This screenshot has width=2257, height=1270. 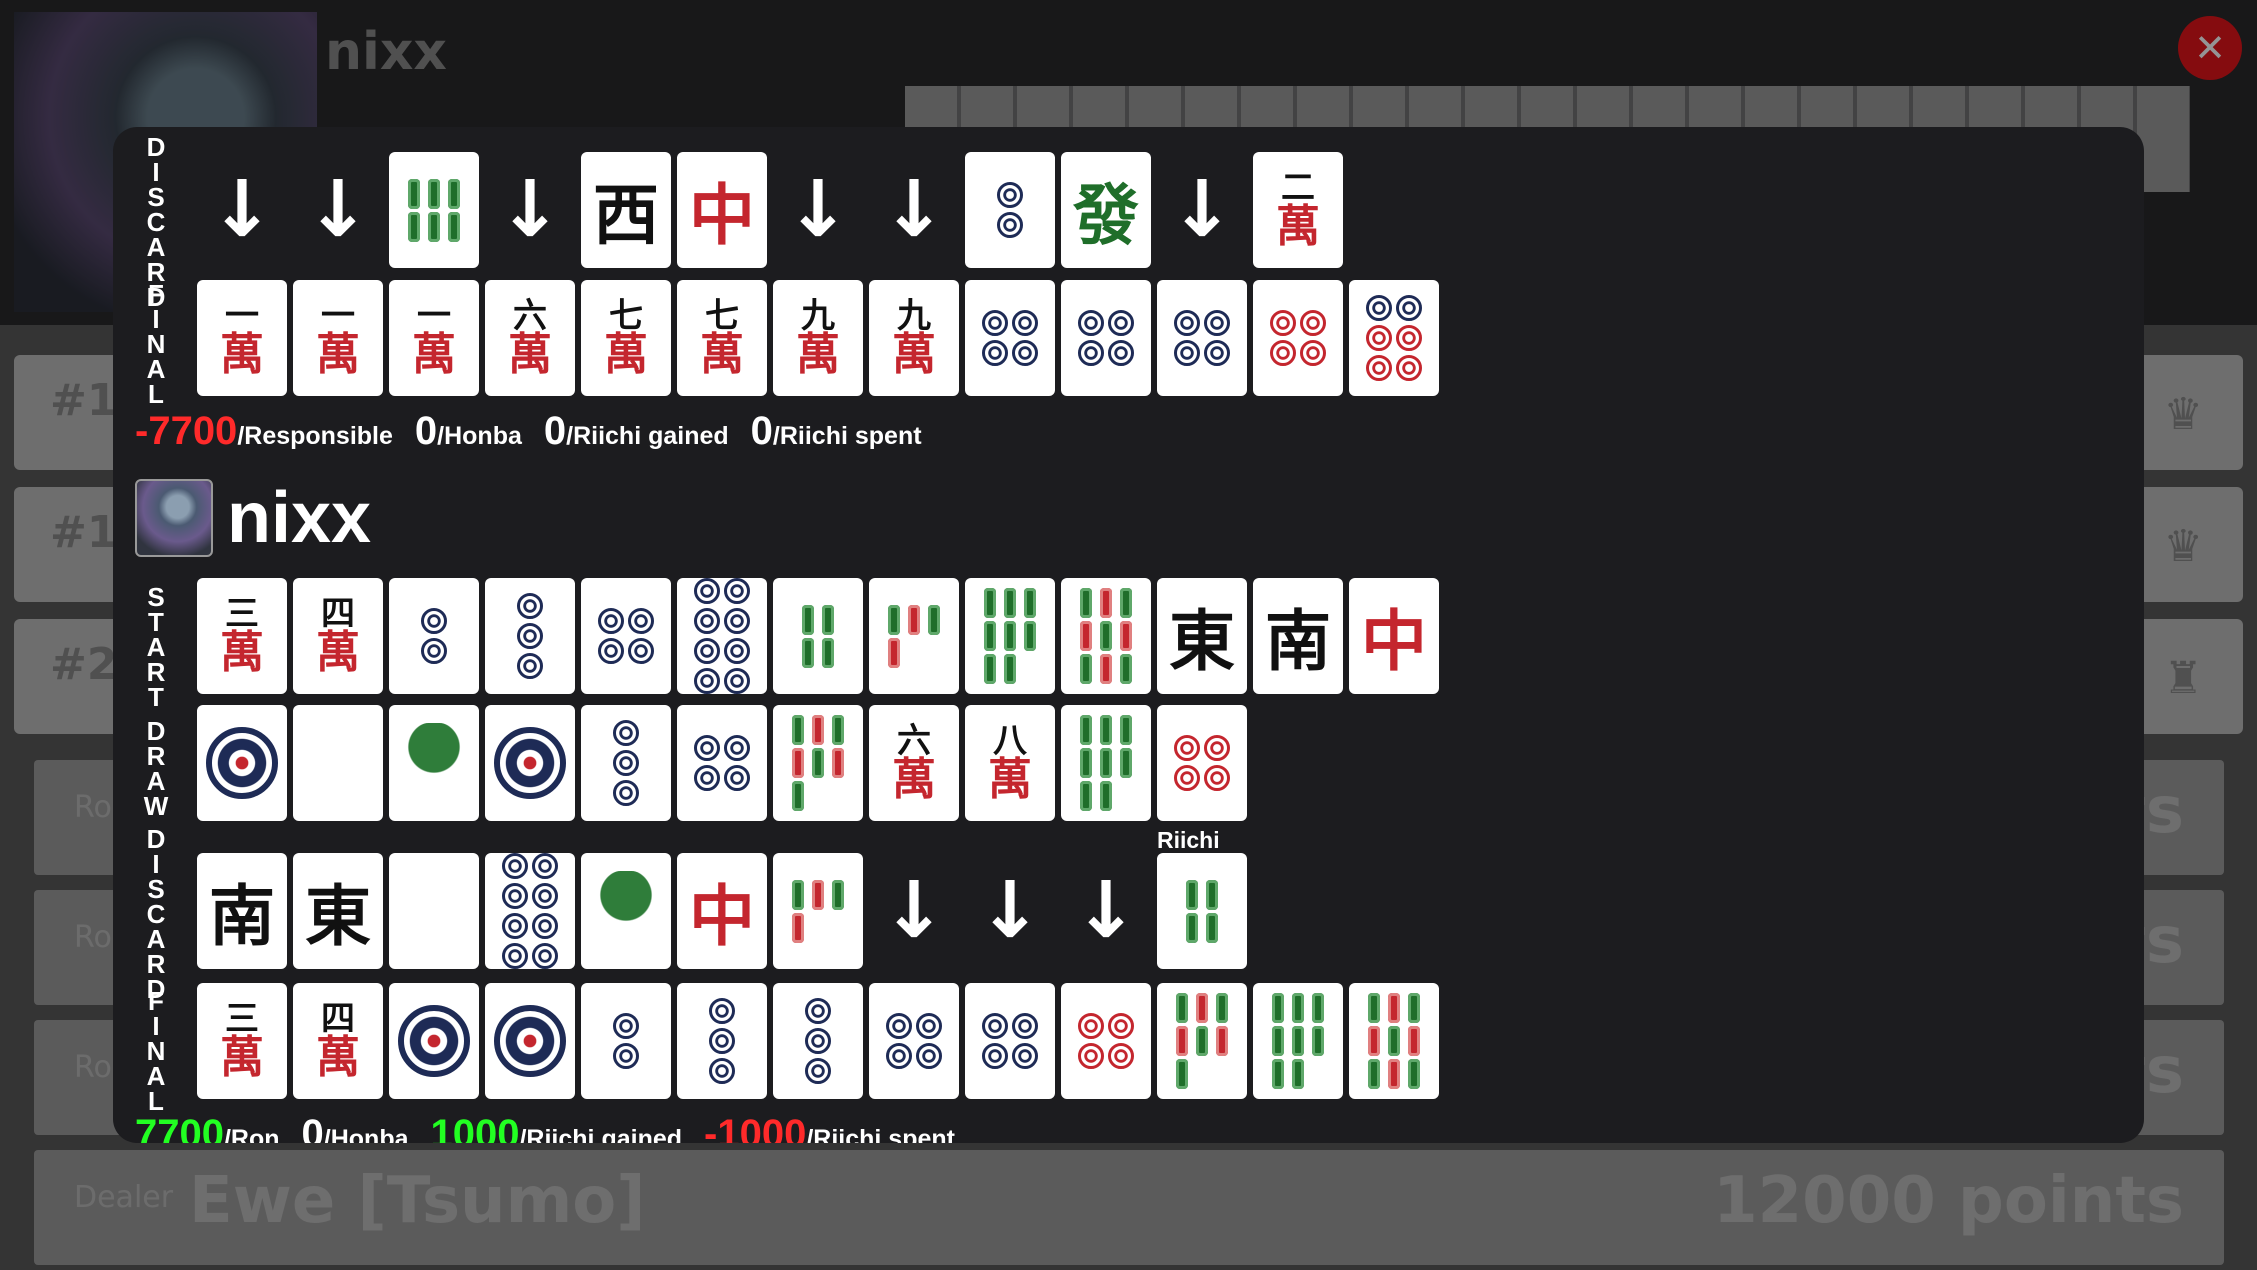 I want to click on ranking-label: #2, so click(x=84, y=664).